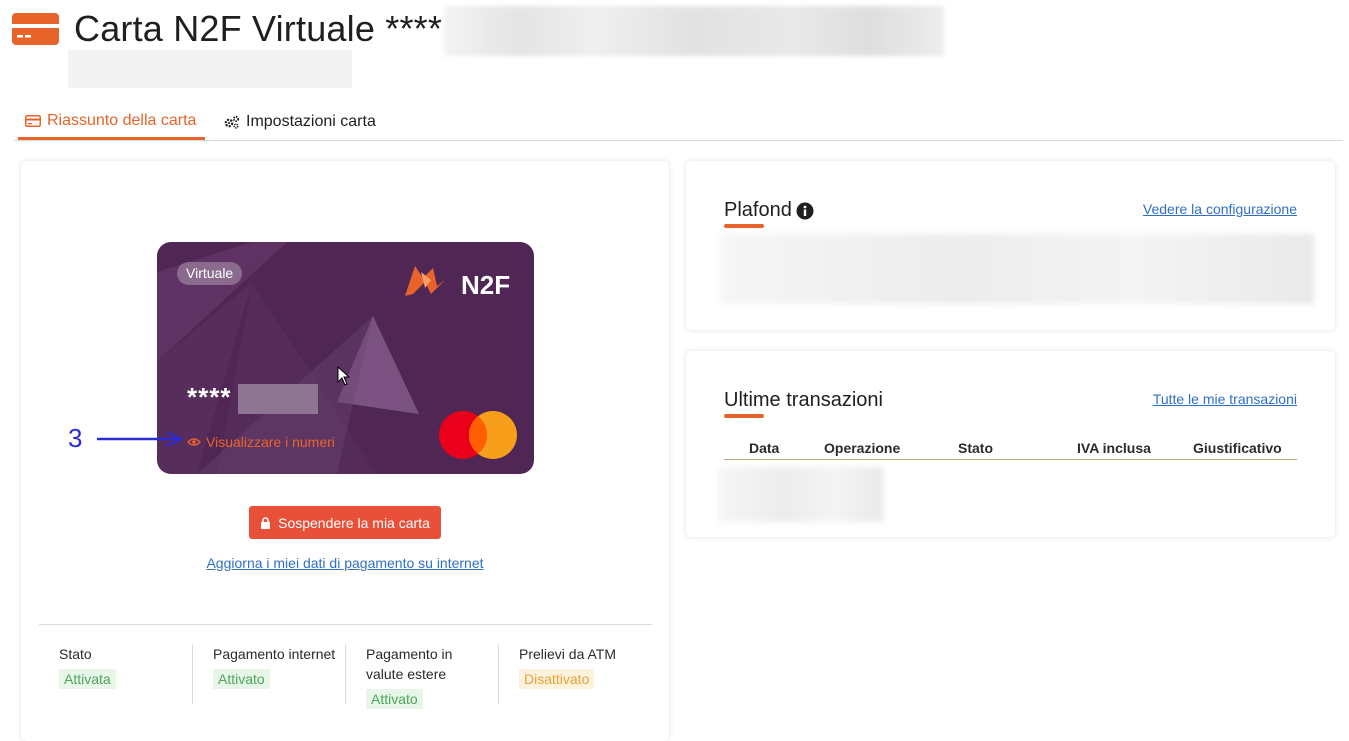 Image resolution: width=1349 pixels, height=741 pixels. Describe the element at coordinates (409, 664) in the screenshot. I see `status-label: Pagamento in valute estere` at that location.